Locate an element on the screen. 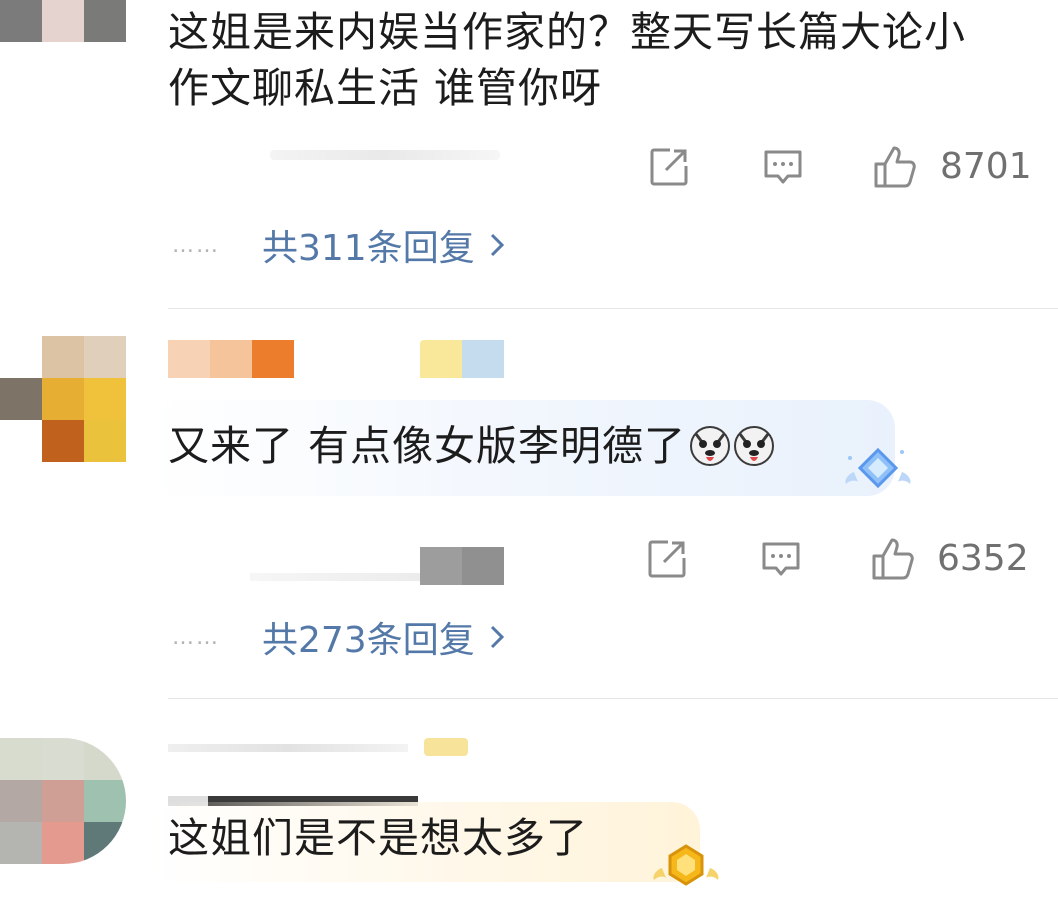 This screenshot has width=1058, height=900. comment-actions: 6352 is located at coordinates (529, 560).